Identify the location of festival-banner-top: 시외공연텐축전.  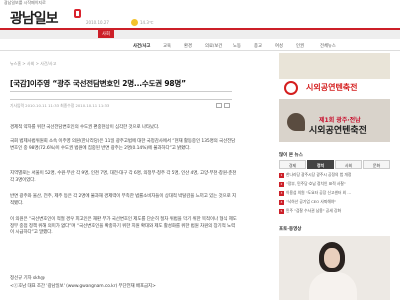
(334, 75).